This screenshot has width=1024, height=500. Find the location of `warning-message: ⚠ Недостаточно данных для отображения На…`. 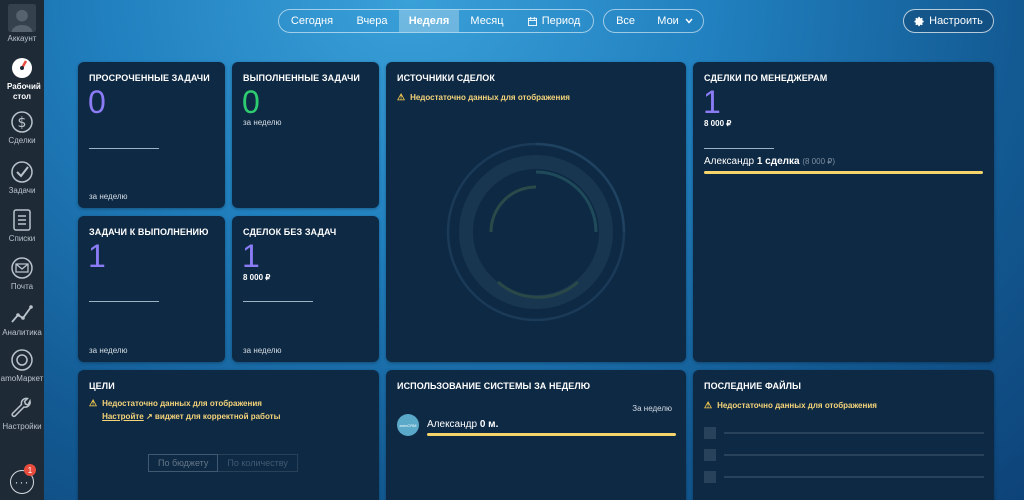

warning-message: ⚠ Недостаточно данных для отображения На… is located at coordinates (184, 410).